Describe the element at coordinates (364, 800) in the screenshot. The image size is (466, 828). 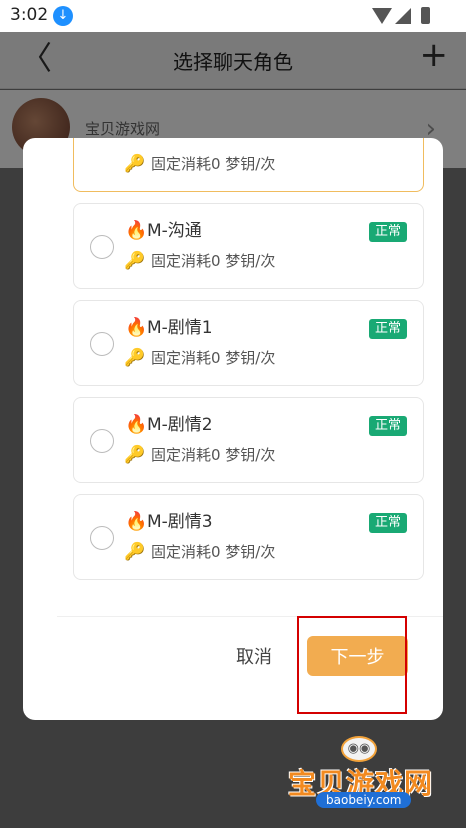
I see `watermark-url: baobeiy.com` at that location.